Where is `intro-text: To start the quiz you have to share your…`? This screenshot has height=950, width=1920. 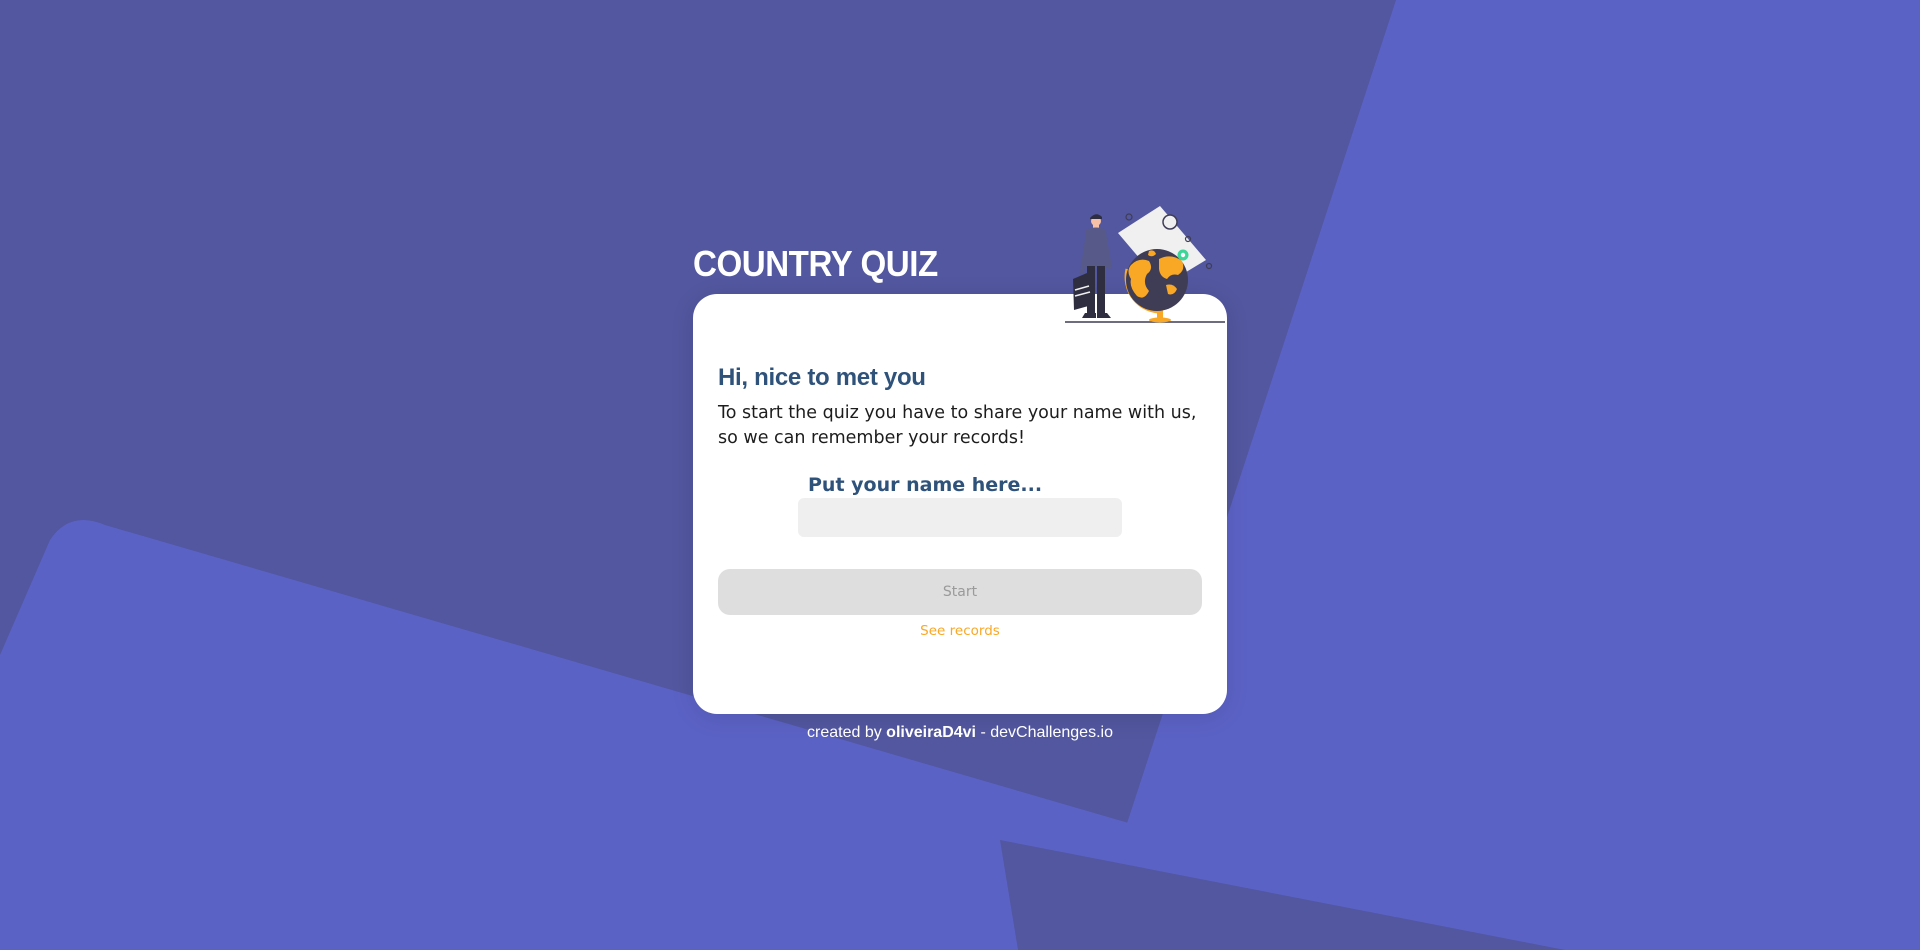
intro-text: To start the quiz you have to share your… is located at coordinates (957, 425).